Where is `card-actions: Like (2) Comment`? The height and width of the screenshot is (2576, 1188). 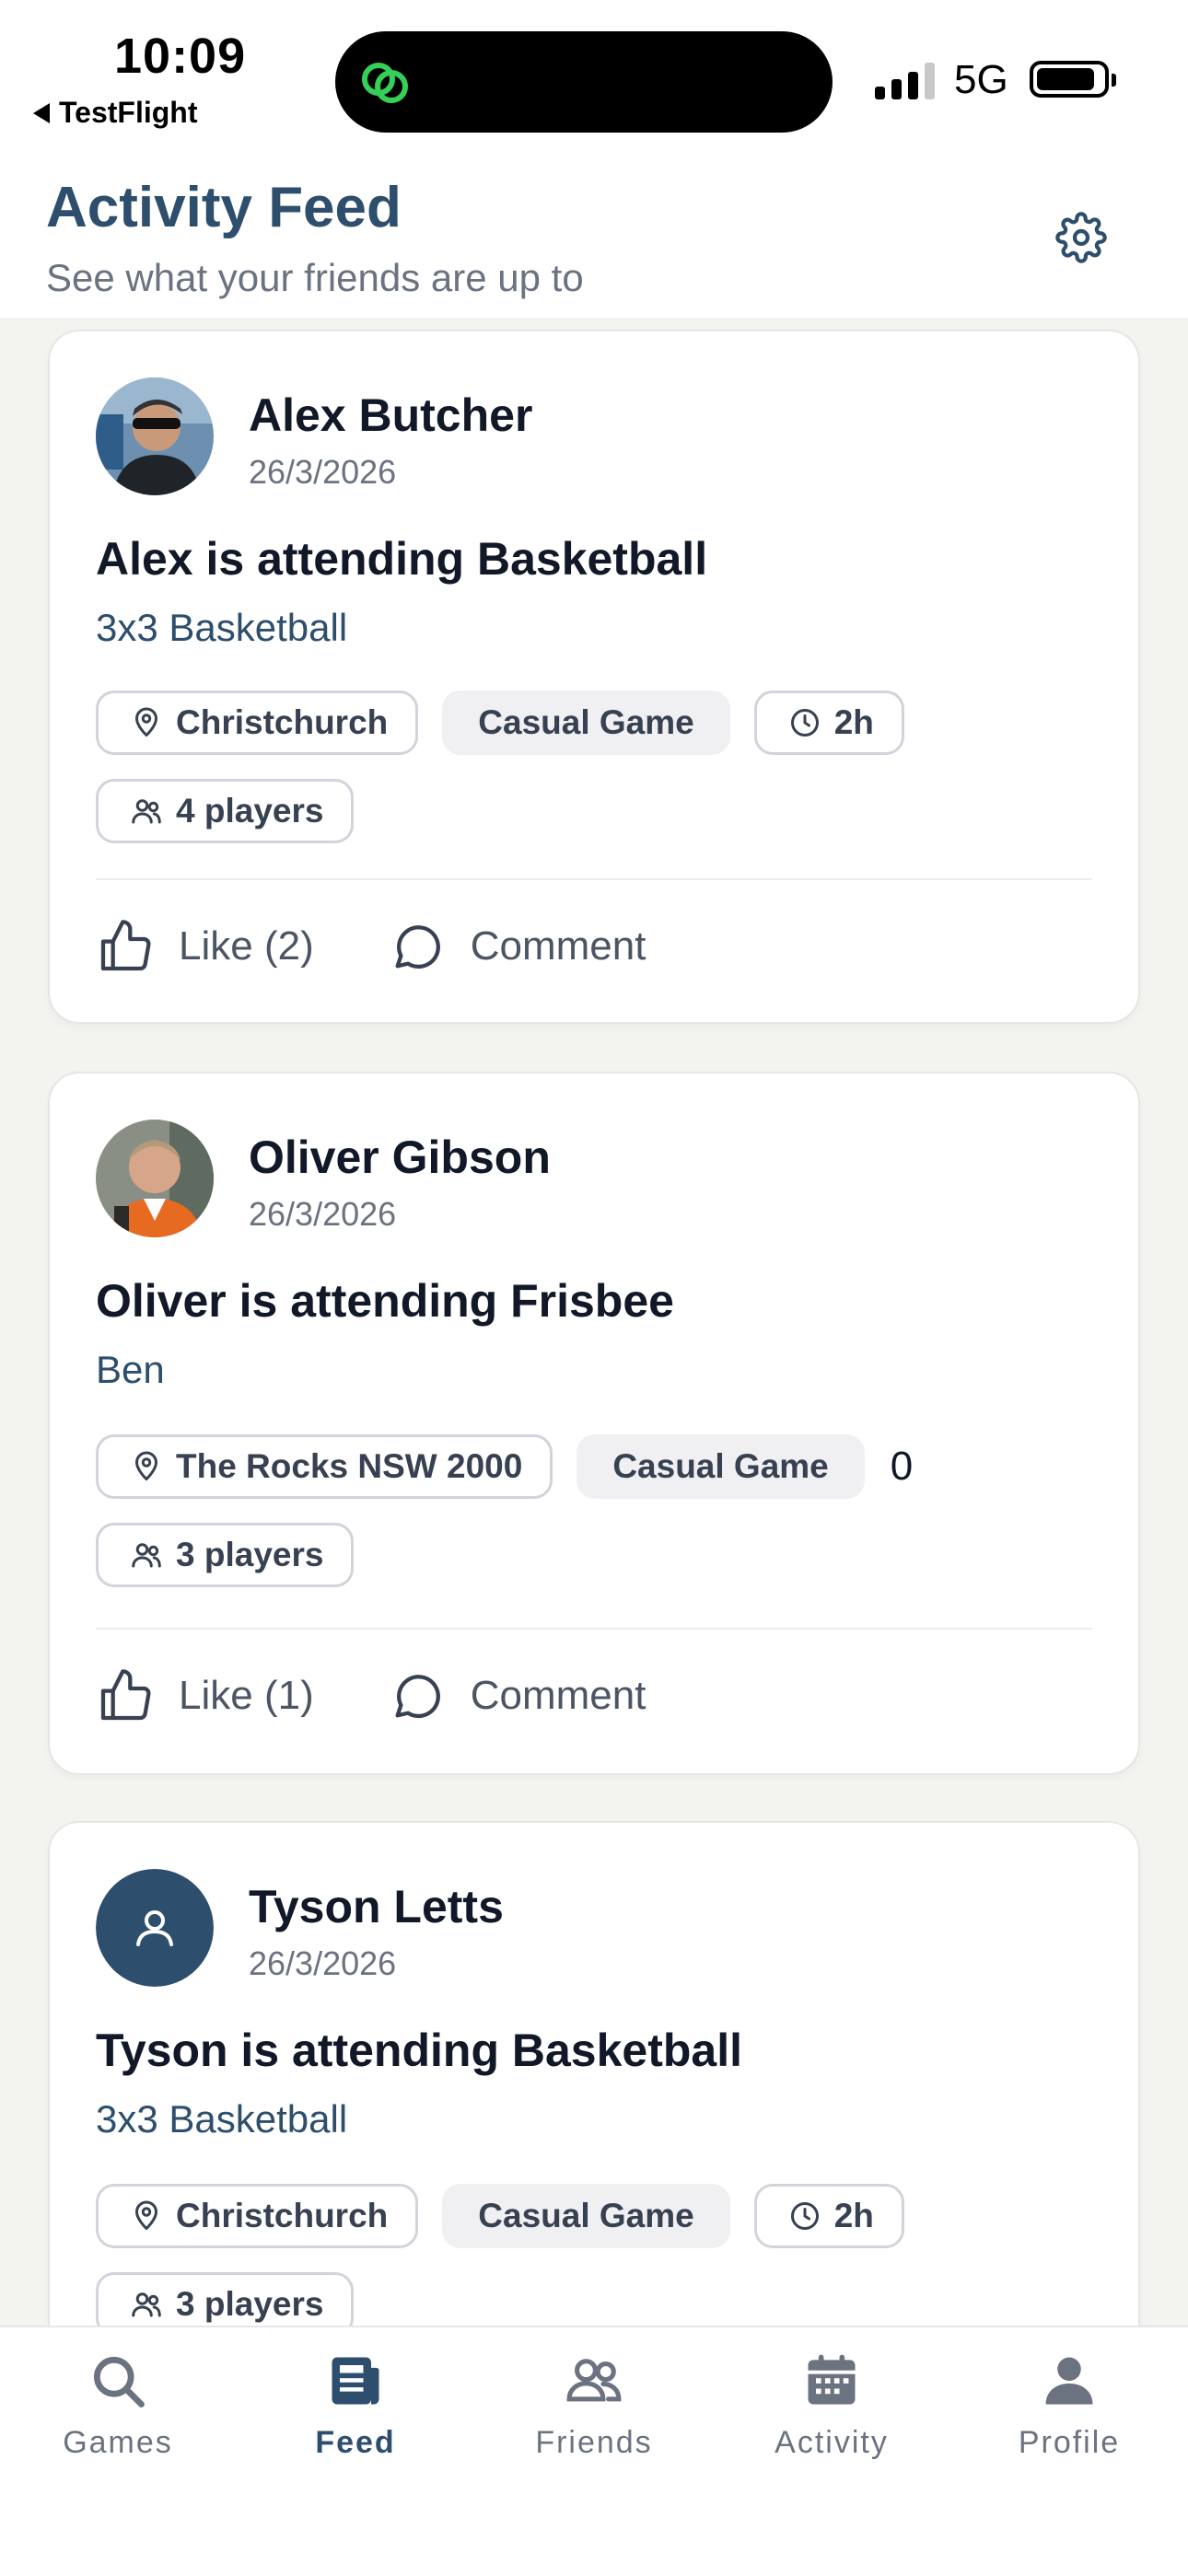
card-actions: Like (2) Comment is located at coordinates (407, 946).